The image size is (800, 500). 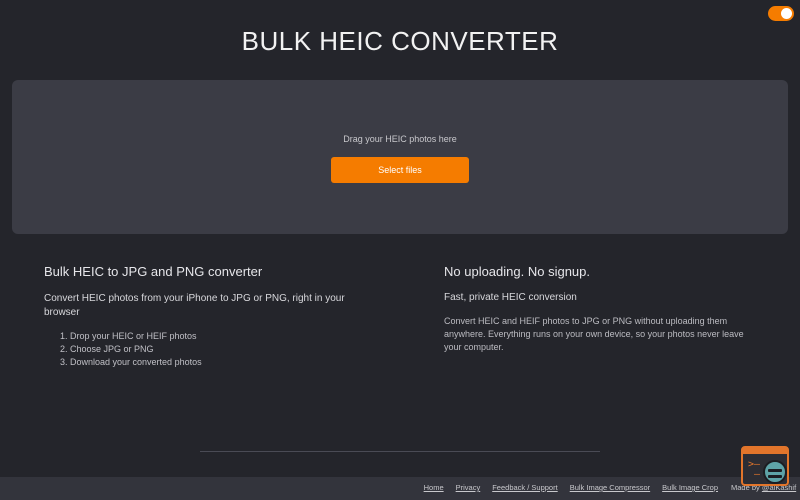 What do you see at coordinates (517, 271) in the screenshot?
I see `right-heading: No uploading. No signup.` at bounding box center [517, 271].